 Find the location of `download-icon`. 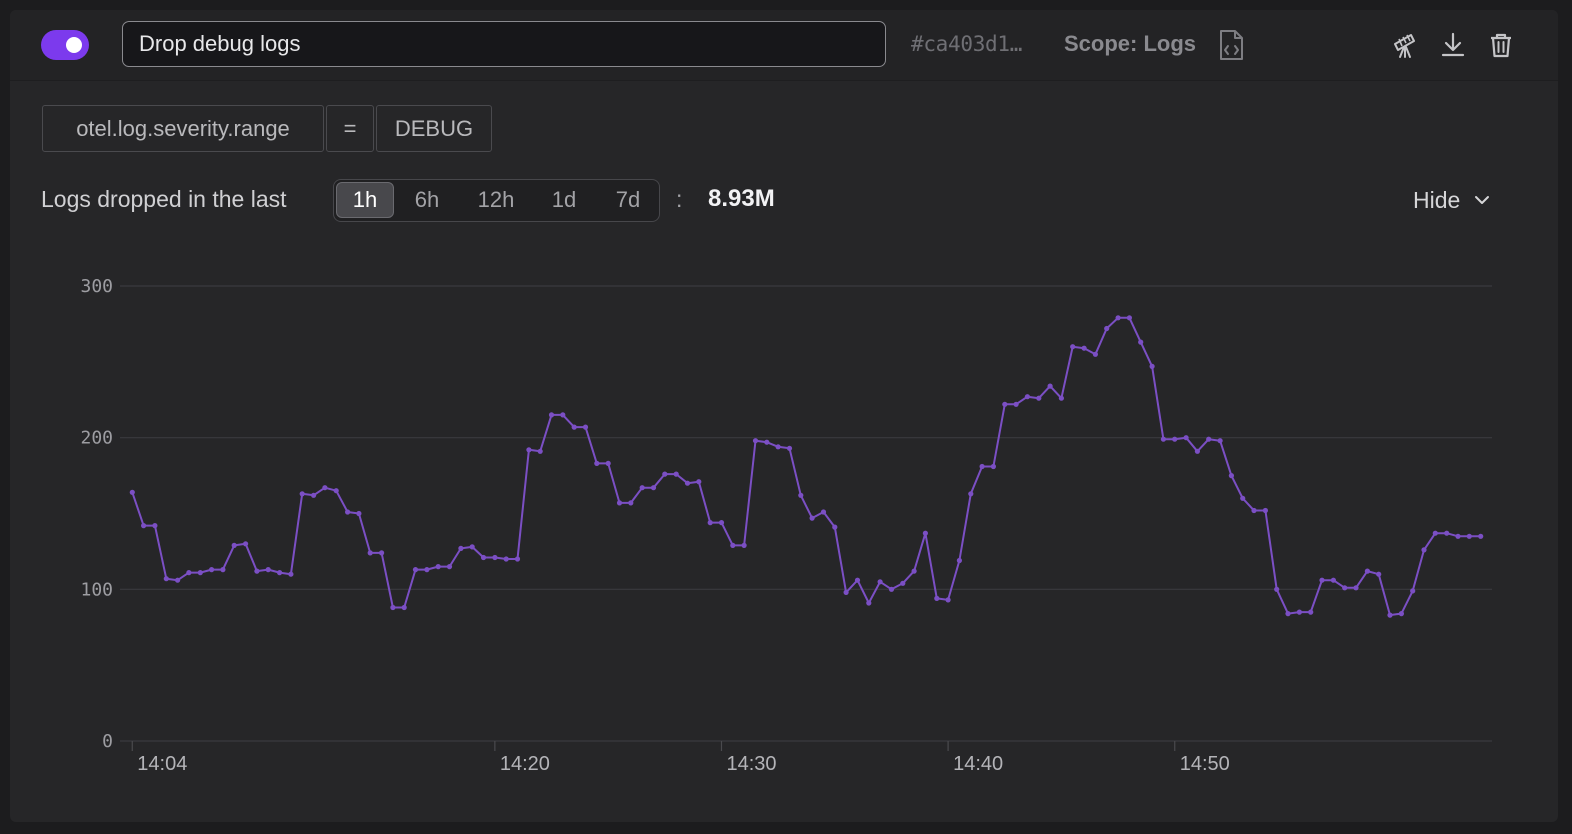

download-icon is located at coordinates (1453, 45).